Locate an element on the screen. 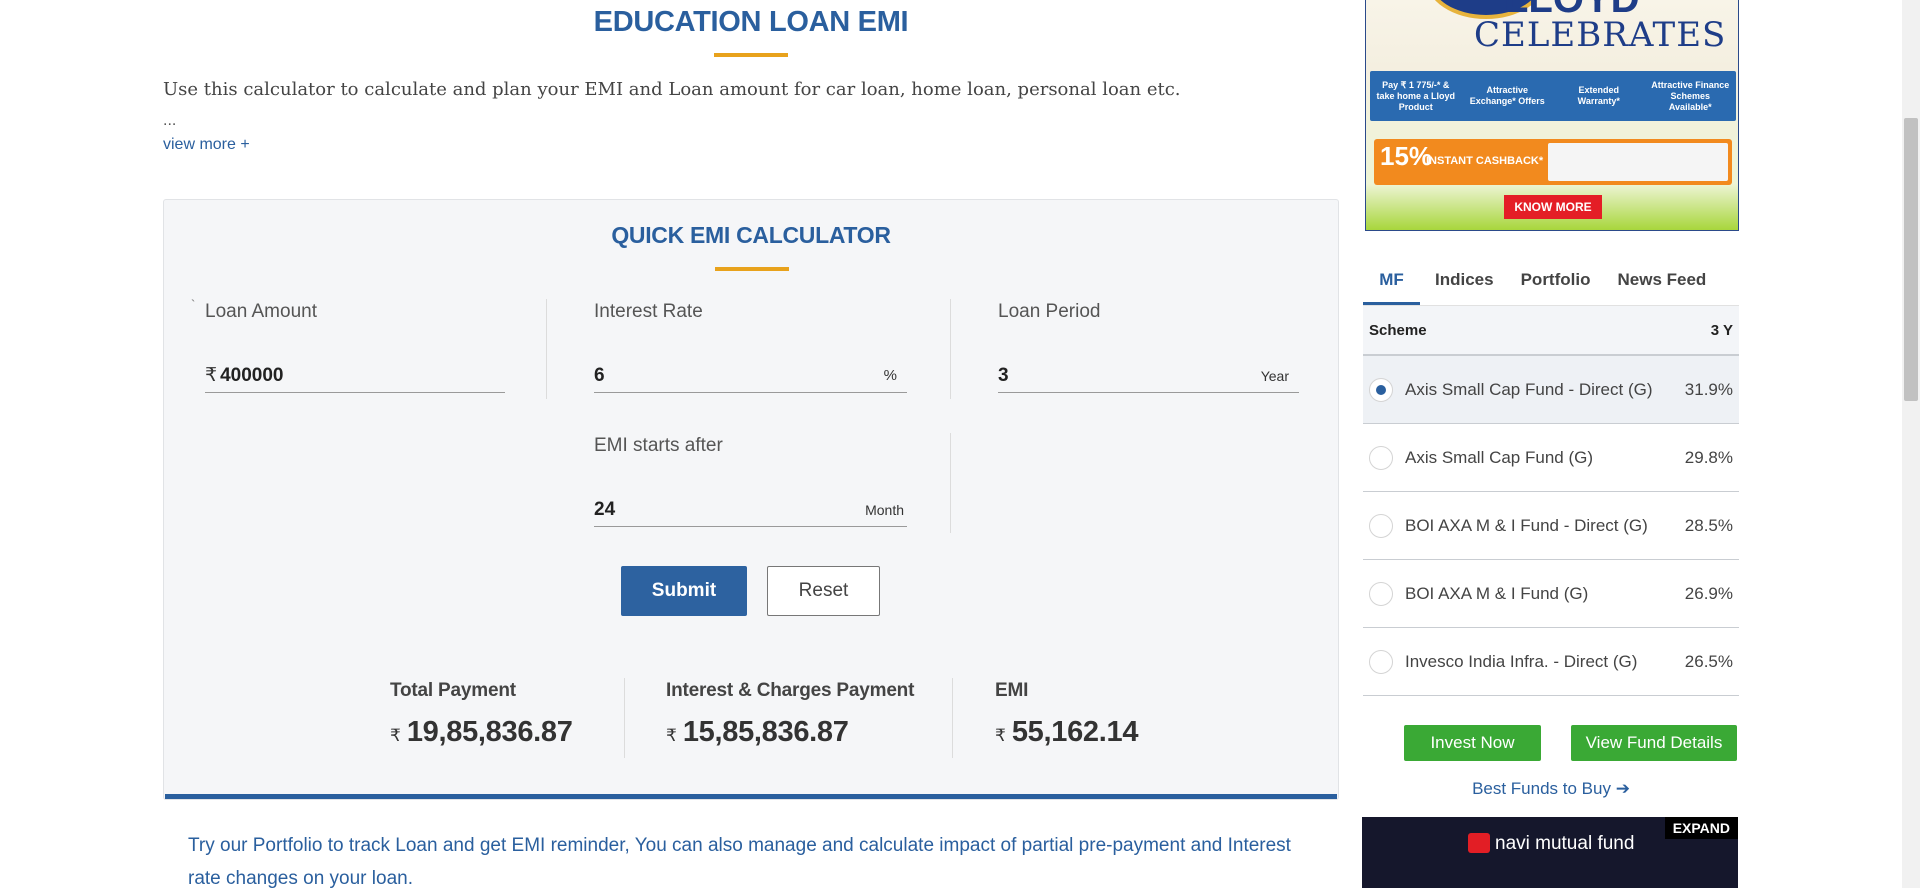 The image size is (1920, 888). emi-starts-value: 24 is located at coordinates (605, 509).